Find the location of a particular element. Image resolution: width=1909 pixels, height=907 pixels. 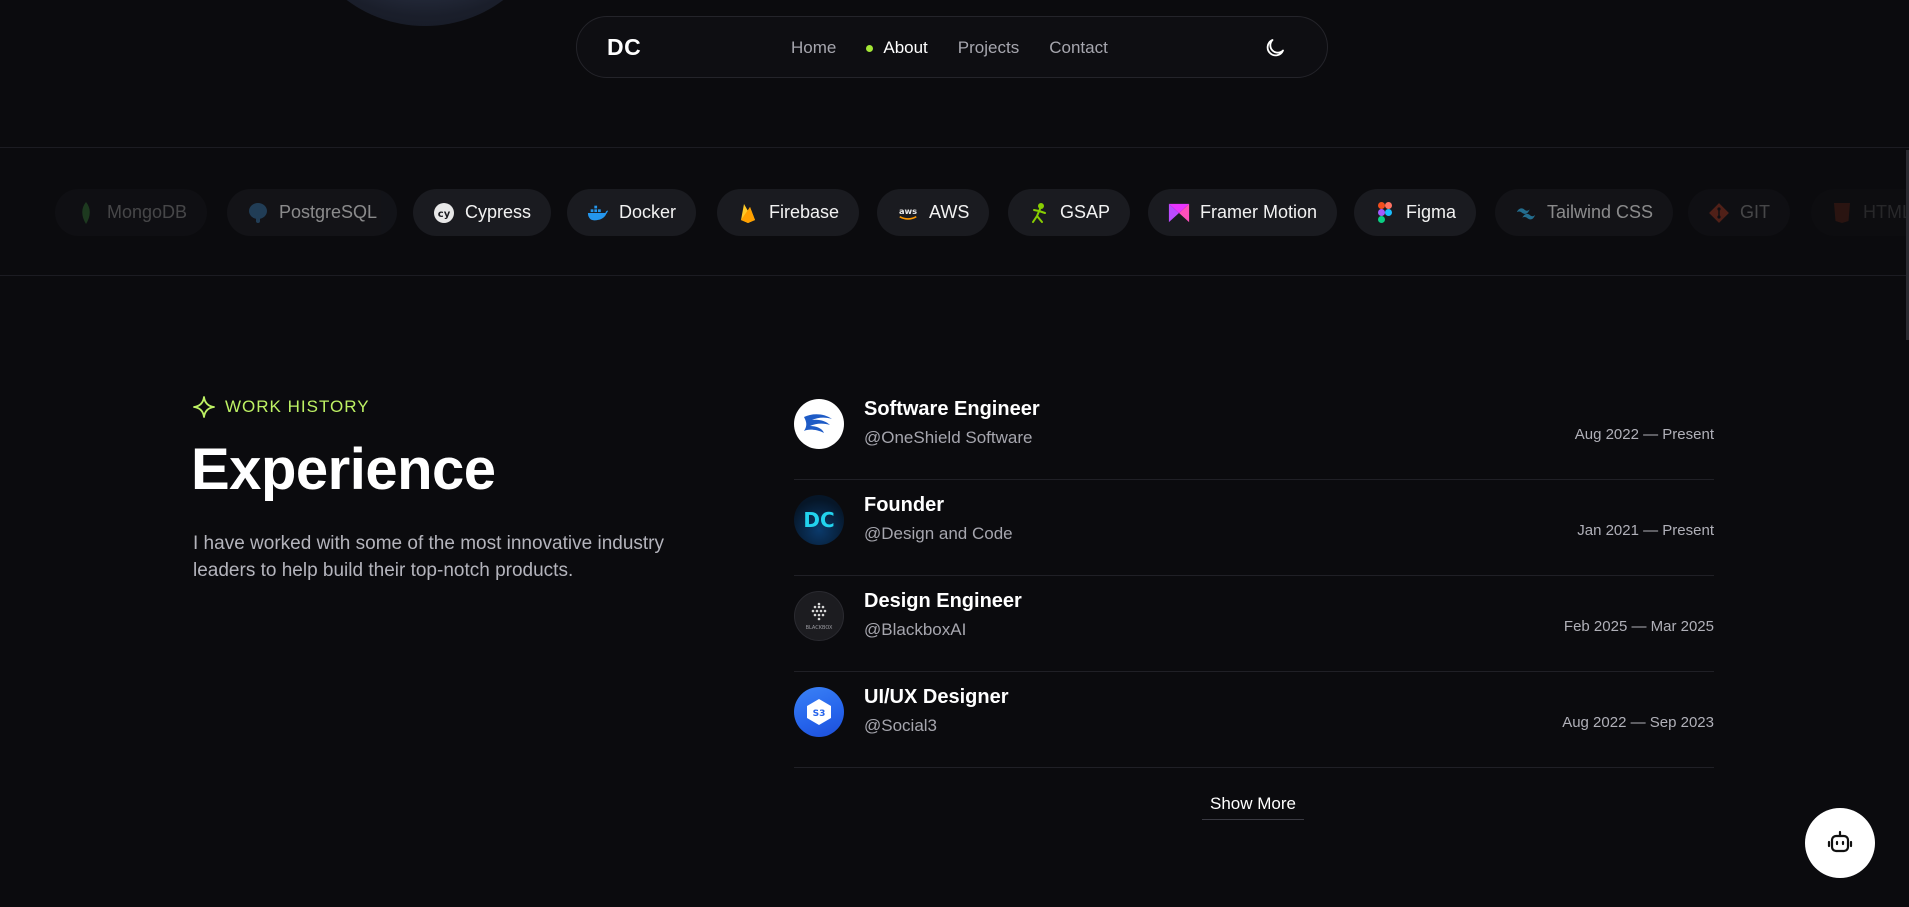

tech-pill-git: GIT is located at coordinates (1739, 212).